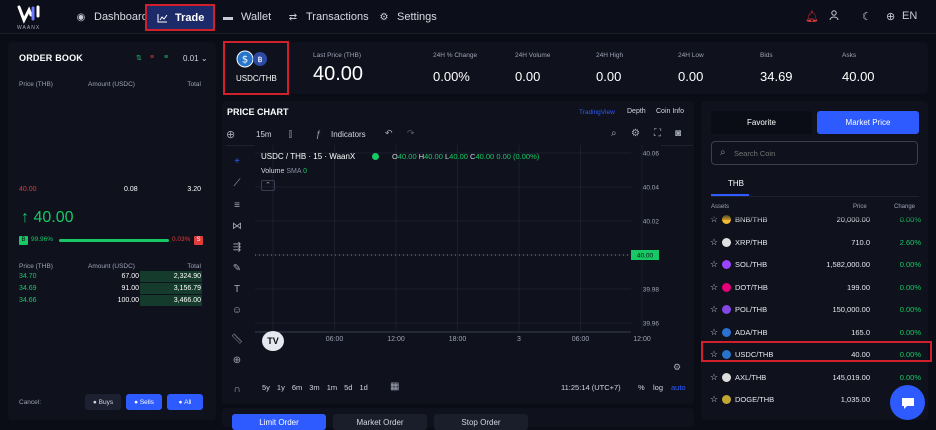 The width and height of the screenshot is (936, 430). I want to click on add-plus-icon: ⊕, so click(230, 134).